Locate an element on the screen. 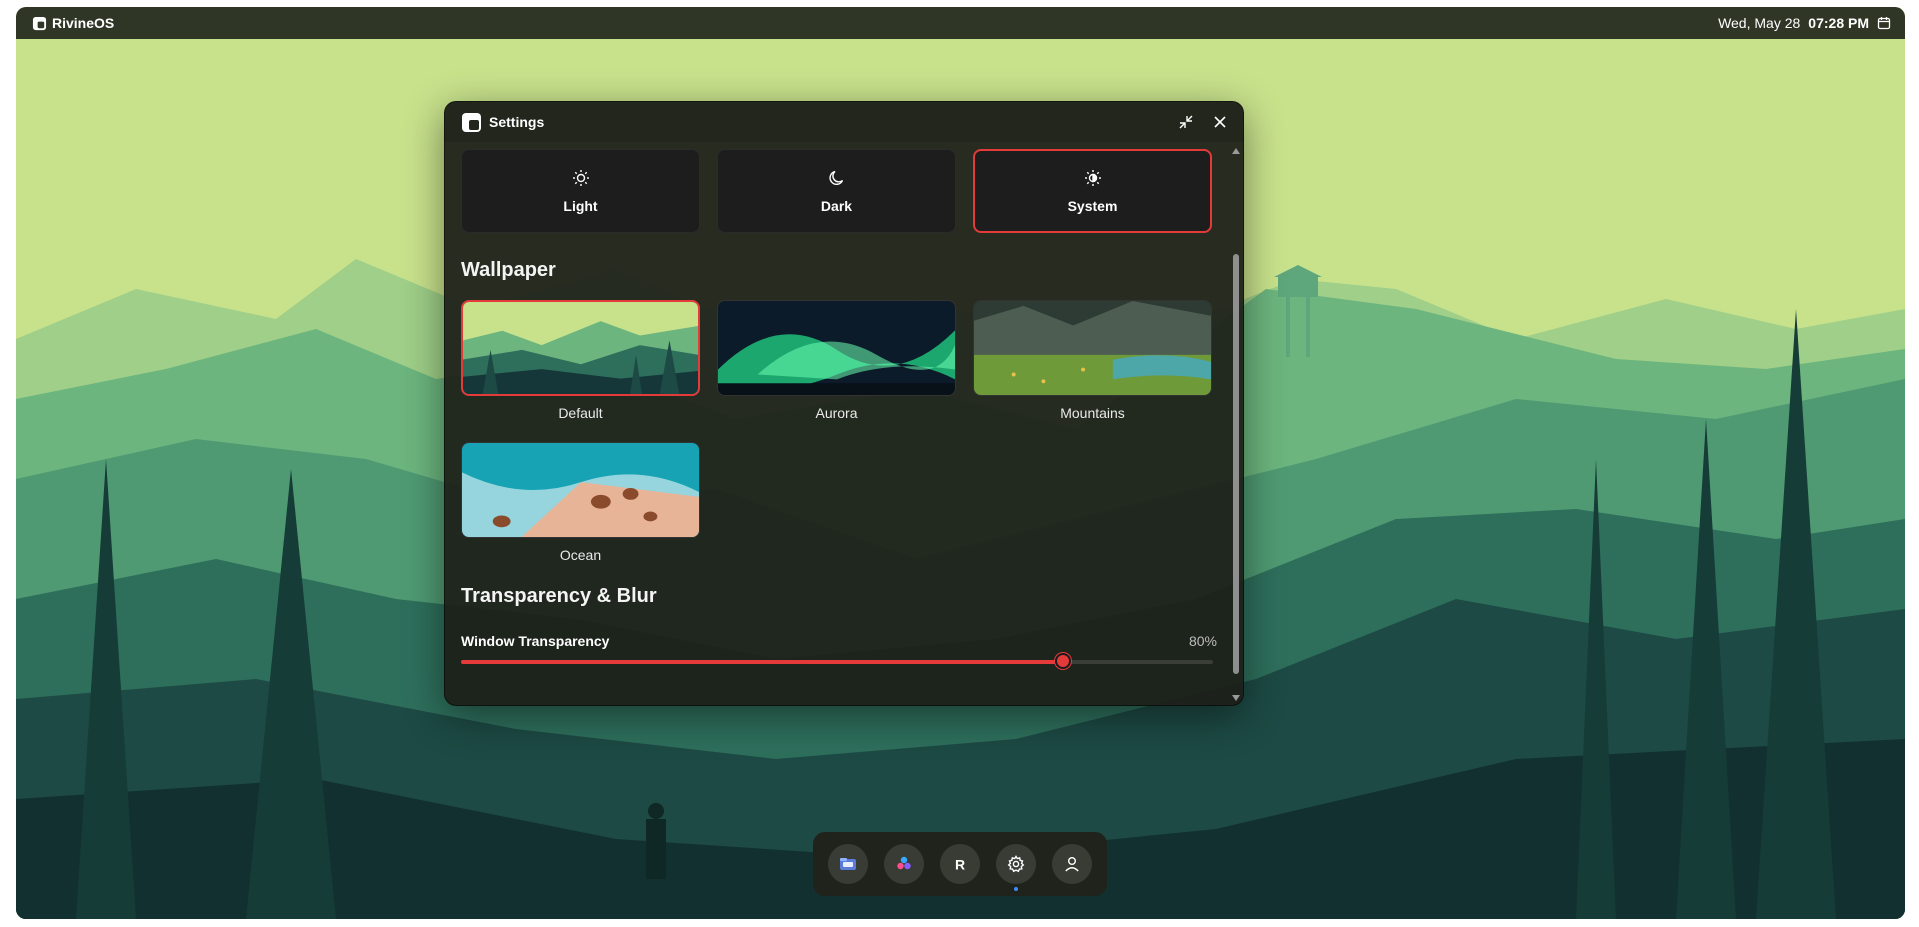  top-bar: RivineOS Wed, May 28 07:28 PM is located at coordinates (960, 23).